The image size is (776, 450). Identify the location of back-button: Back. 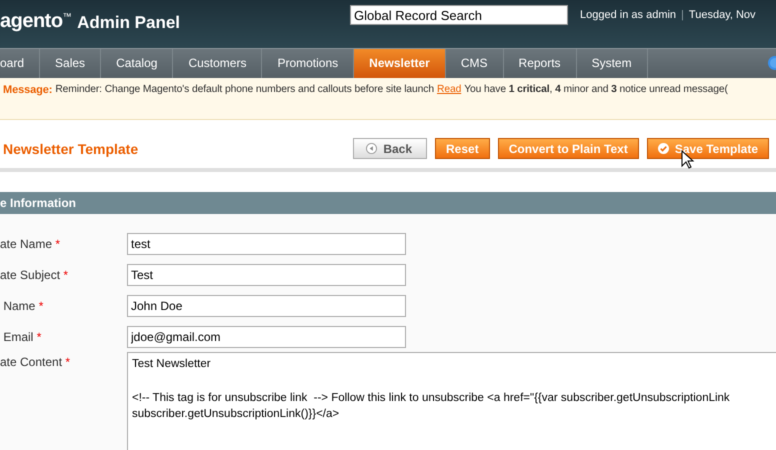
(390, 148).